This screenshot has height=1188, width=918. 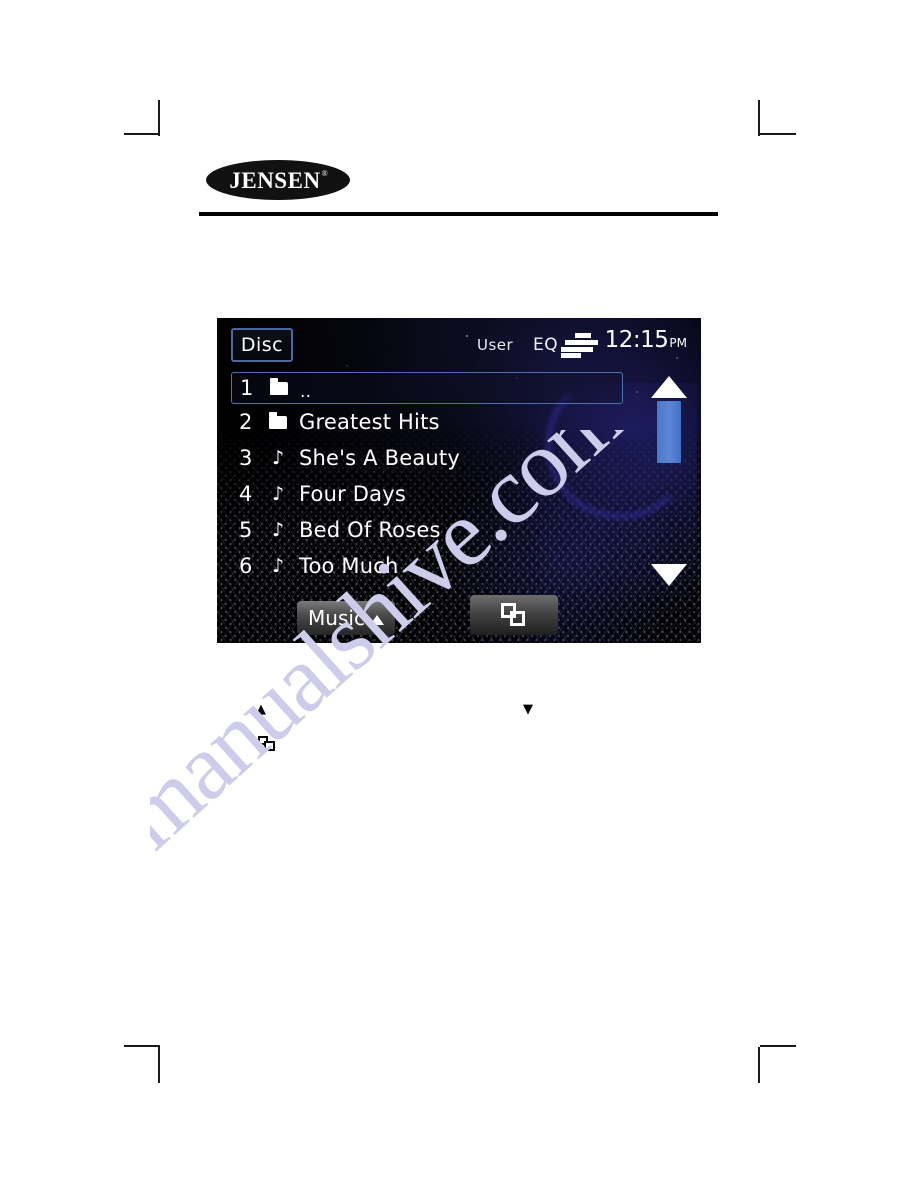 What do you see at coordinates (246, 493) in the screenshot?
I see `list-item-number: 4` at bounding box center [246, 493].